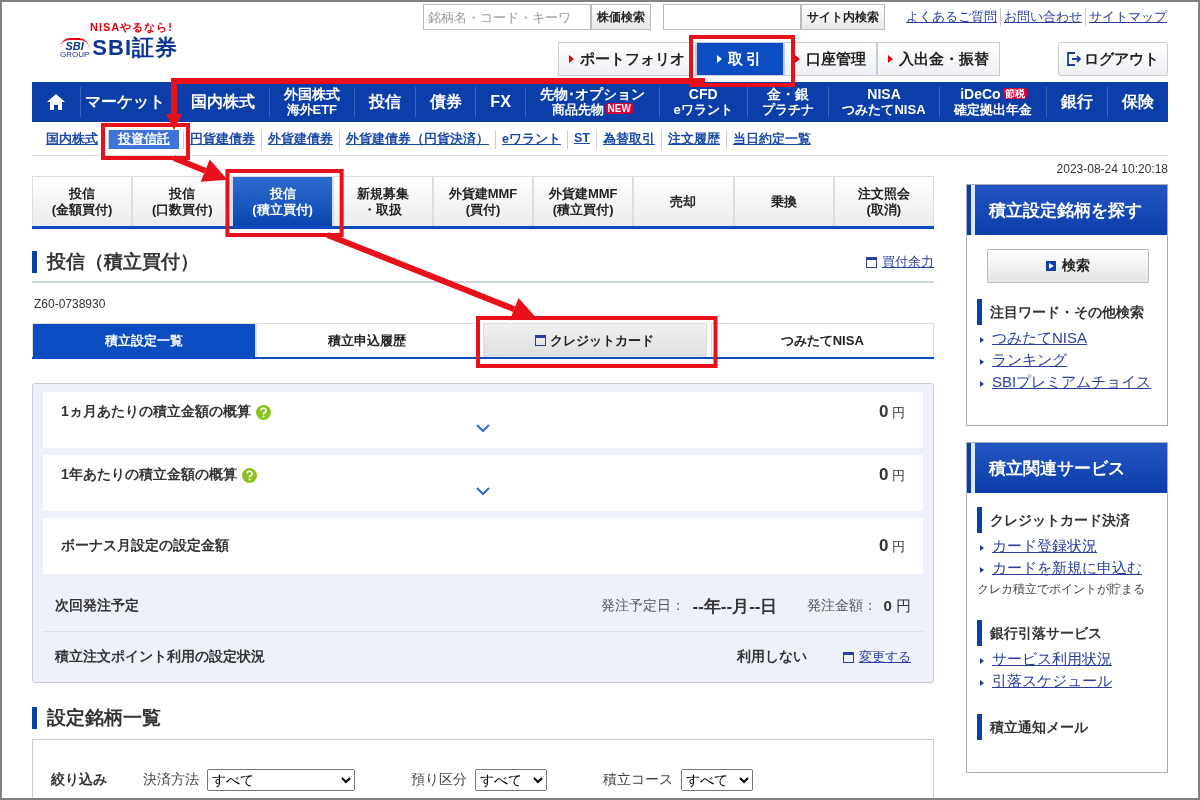 This screenshot has height=800, width=1200. Describe the element at coordinates (1077, 102) in the screenshot. I see `nav-item: 銀行` at that location.